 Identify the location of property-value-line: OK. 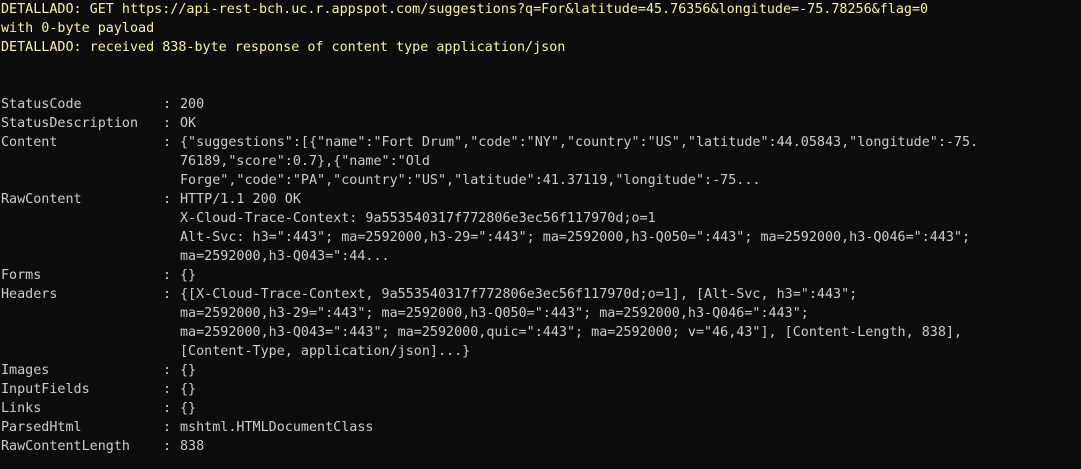
(188, 123).